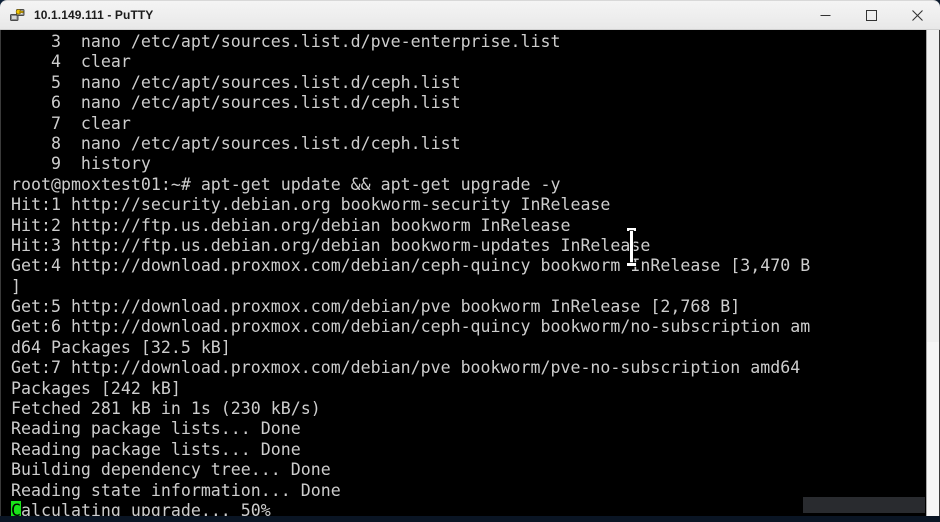 The image size is (940, 522). Describe the element at coordinates (94, 15) in the screenshot. I see `window-title: 10.1.149.111 - PuTTY` at that location.